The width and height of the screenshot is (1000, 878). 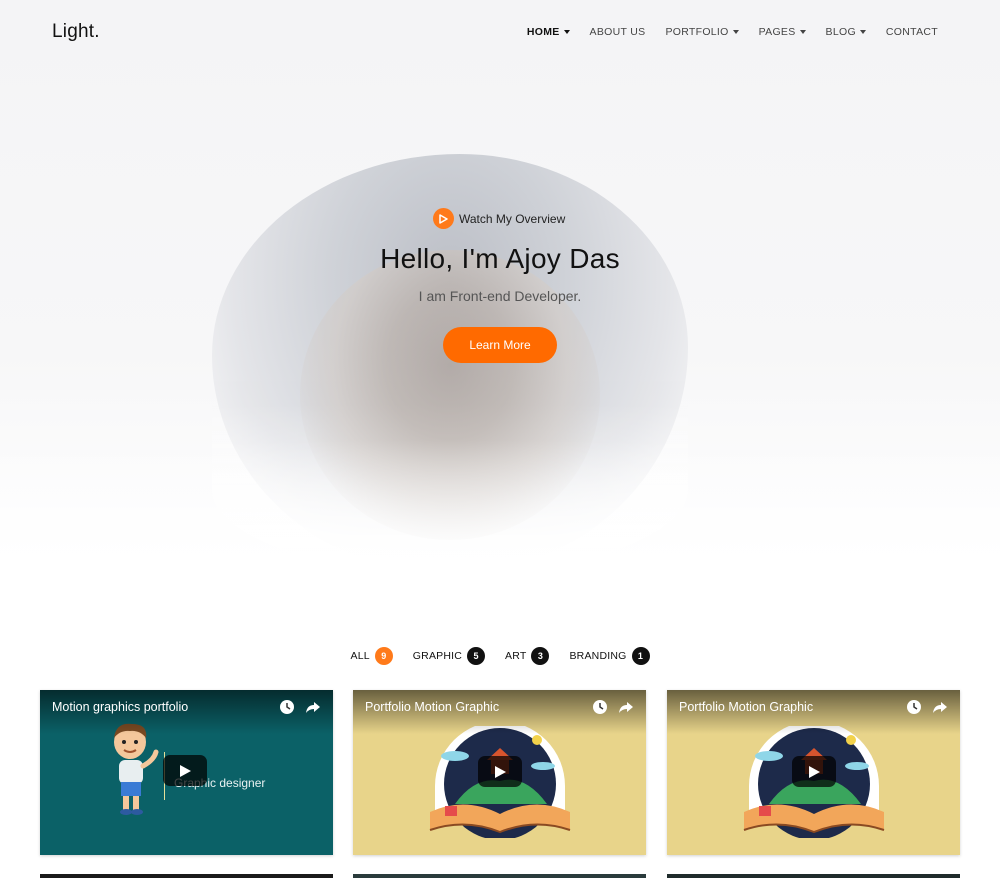 I want to click on learn-more-button: Learn More, so click(x=500, y=345).